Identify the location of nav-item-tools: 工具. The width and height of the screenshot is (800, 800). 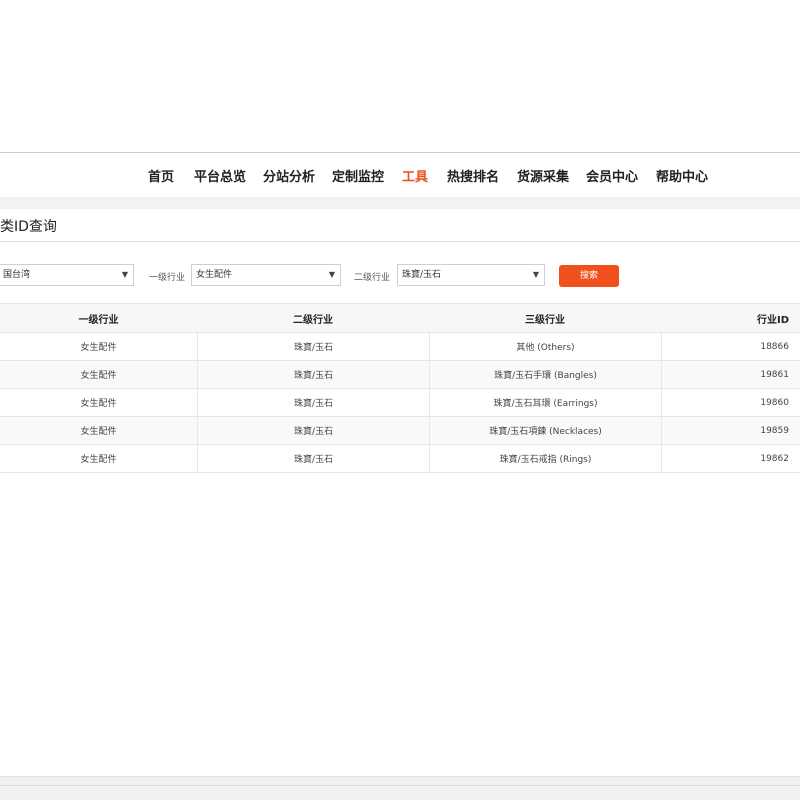
(415, 175).